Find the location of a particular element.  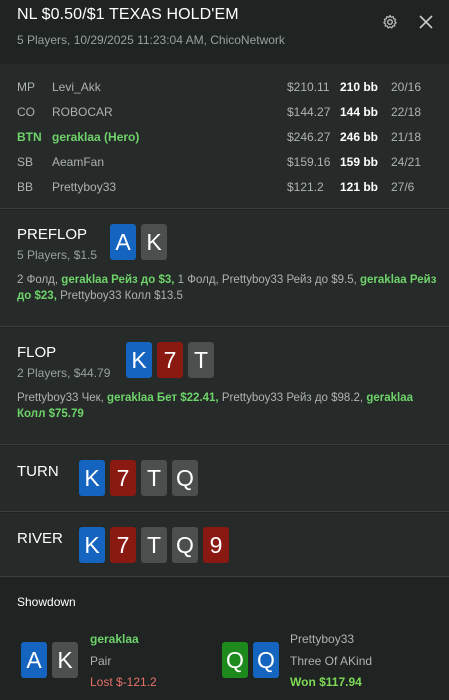

player-name: geraklaa (Hero) is located at coordinates (95, 137).